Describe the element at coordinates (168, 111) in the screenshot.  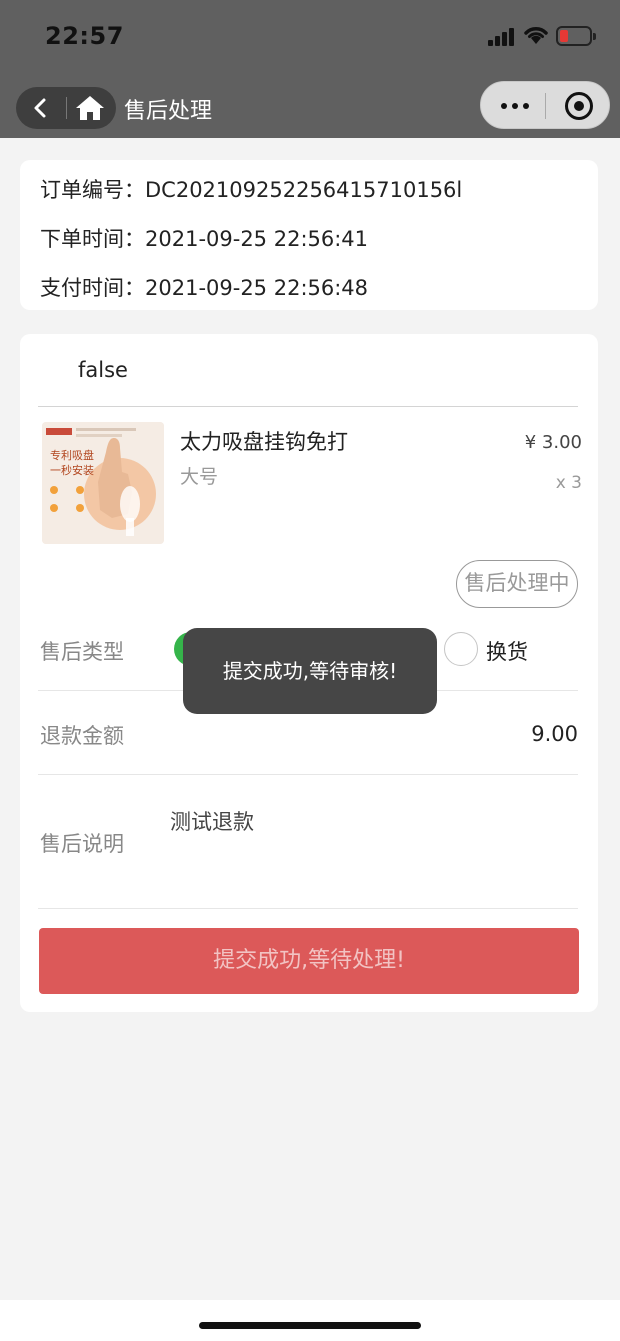
I see `page-title: 售后处理` at that location.